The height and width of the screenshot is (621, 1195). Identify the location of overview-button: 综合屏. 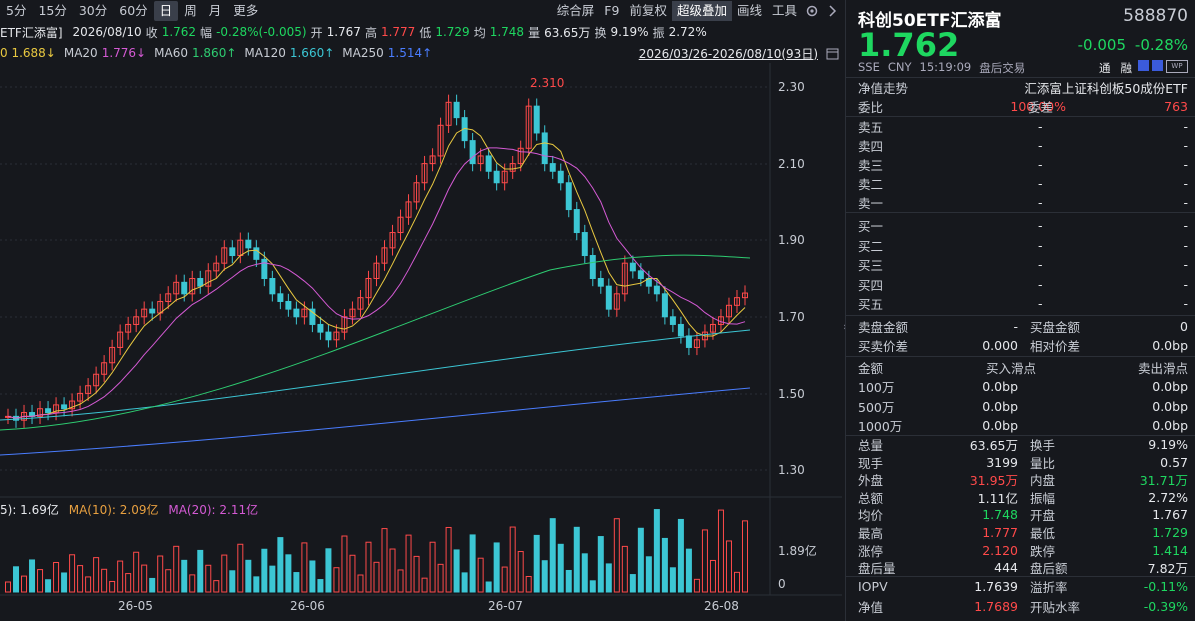
(576, 11).